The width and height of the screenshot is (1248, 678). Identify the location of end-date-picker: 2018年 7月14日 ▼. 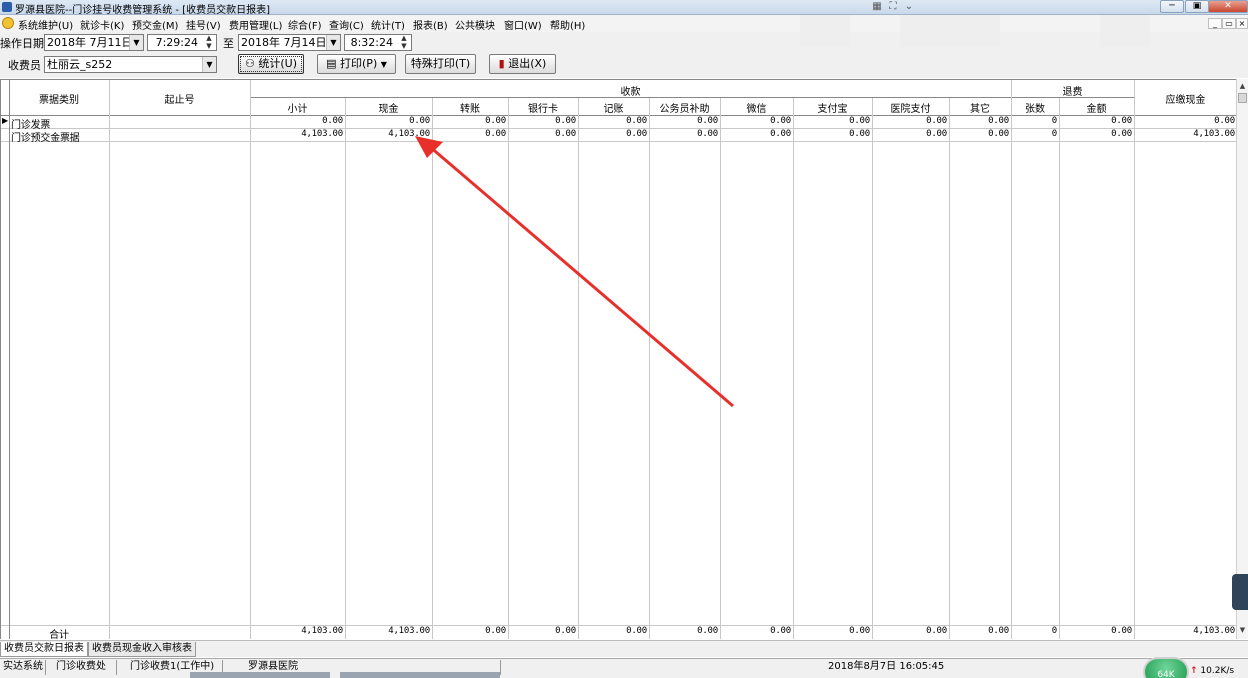
(289, 42).